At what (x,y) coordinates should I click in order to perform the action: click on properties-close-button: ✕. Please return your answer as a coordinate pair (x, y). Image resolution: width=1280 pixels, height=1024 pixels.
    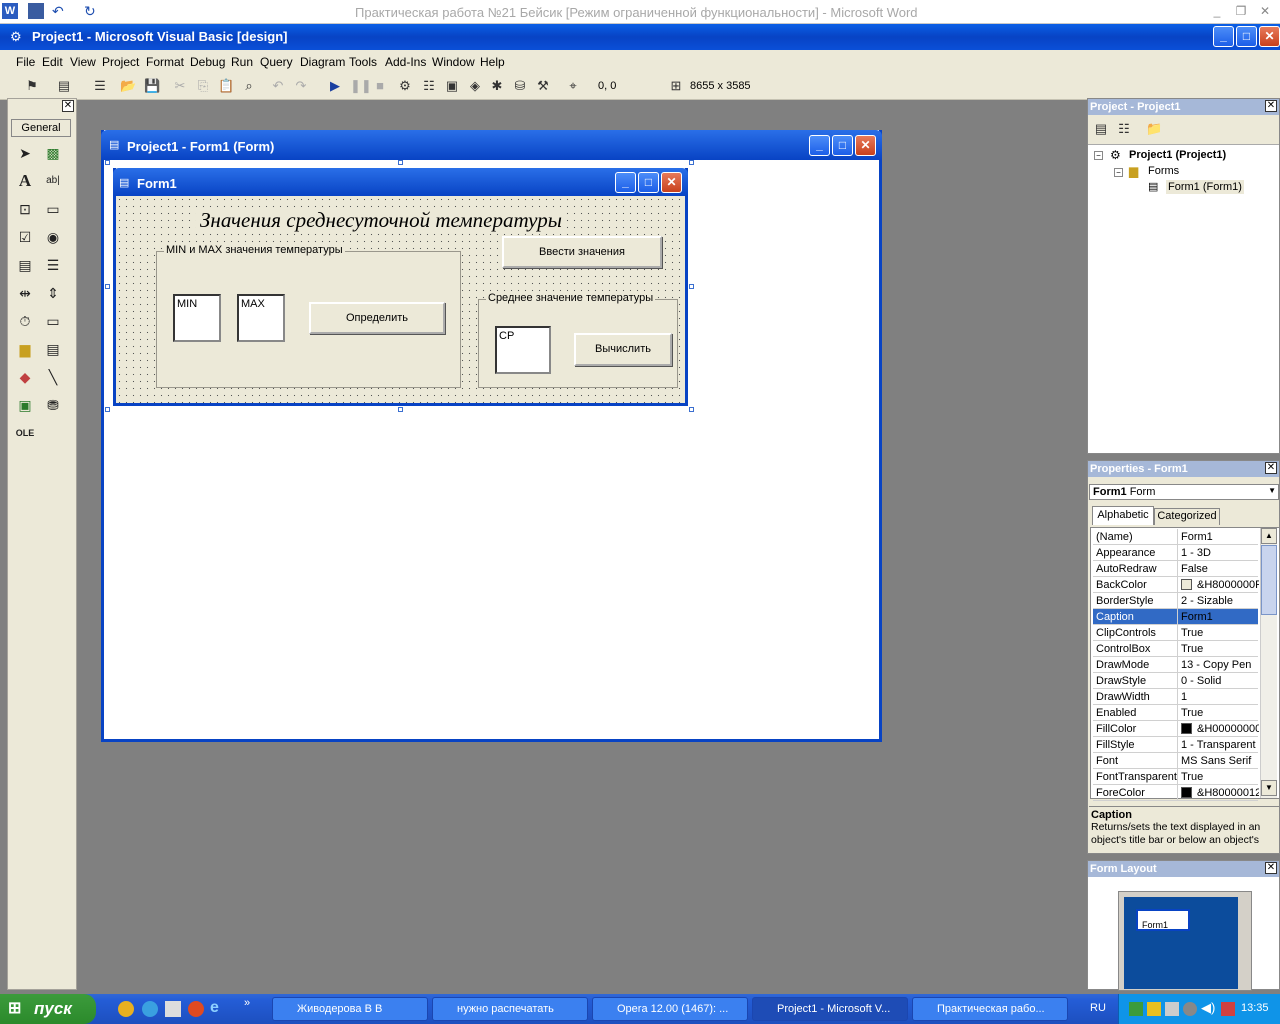
    Looking at the image, I should click on (1271, 468).